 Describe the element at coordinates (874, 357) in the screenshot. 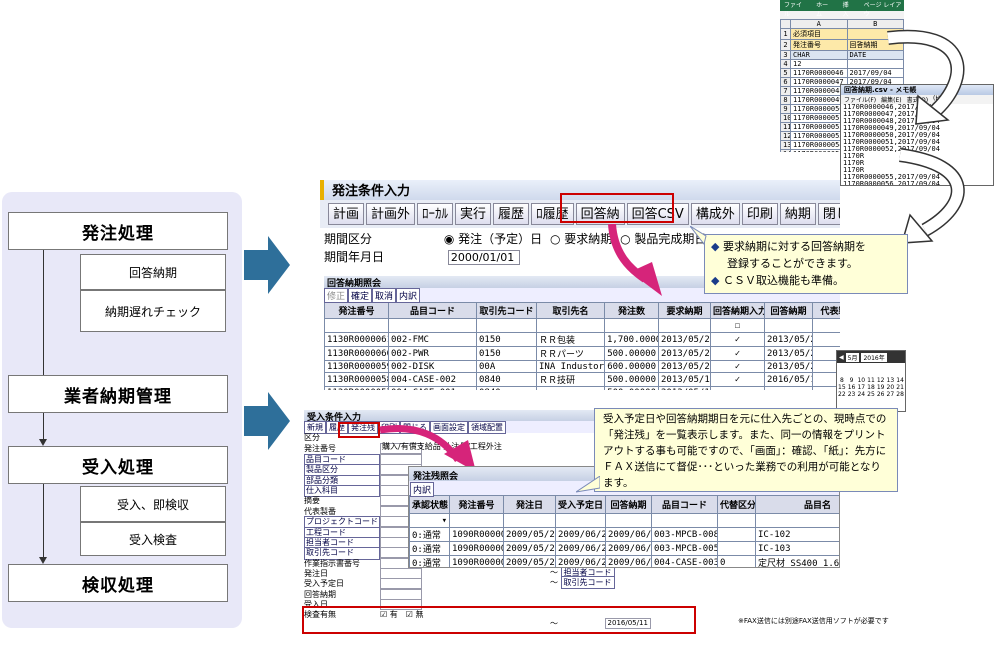

I see `cal-year: 2016年` at that location.